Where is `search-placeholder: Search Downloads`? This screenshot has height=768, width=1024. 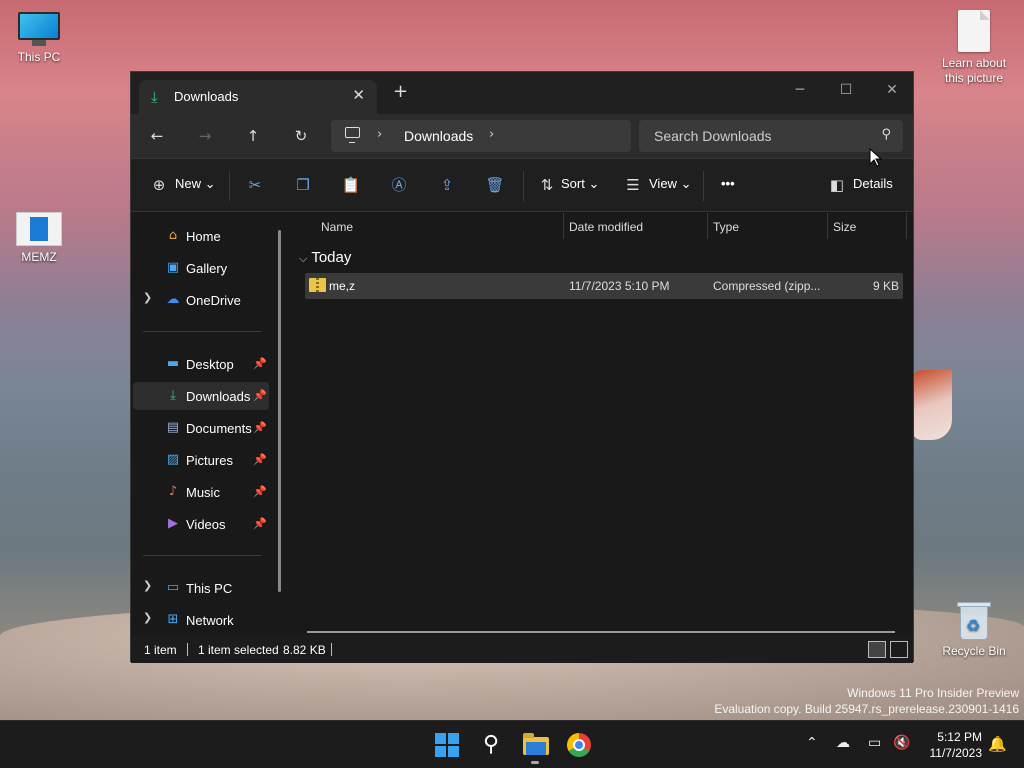
search-placeholder: Search Downloads is located at coordinates (713, 136).